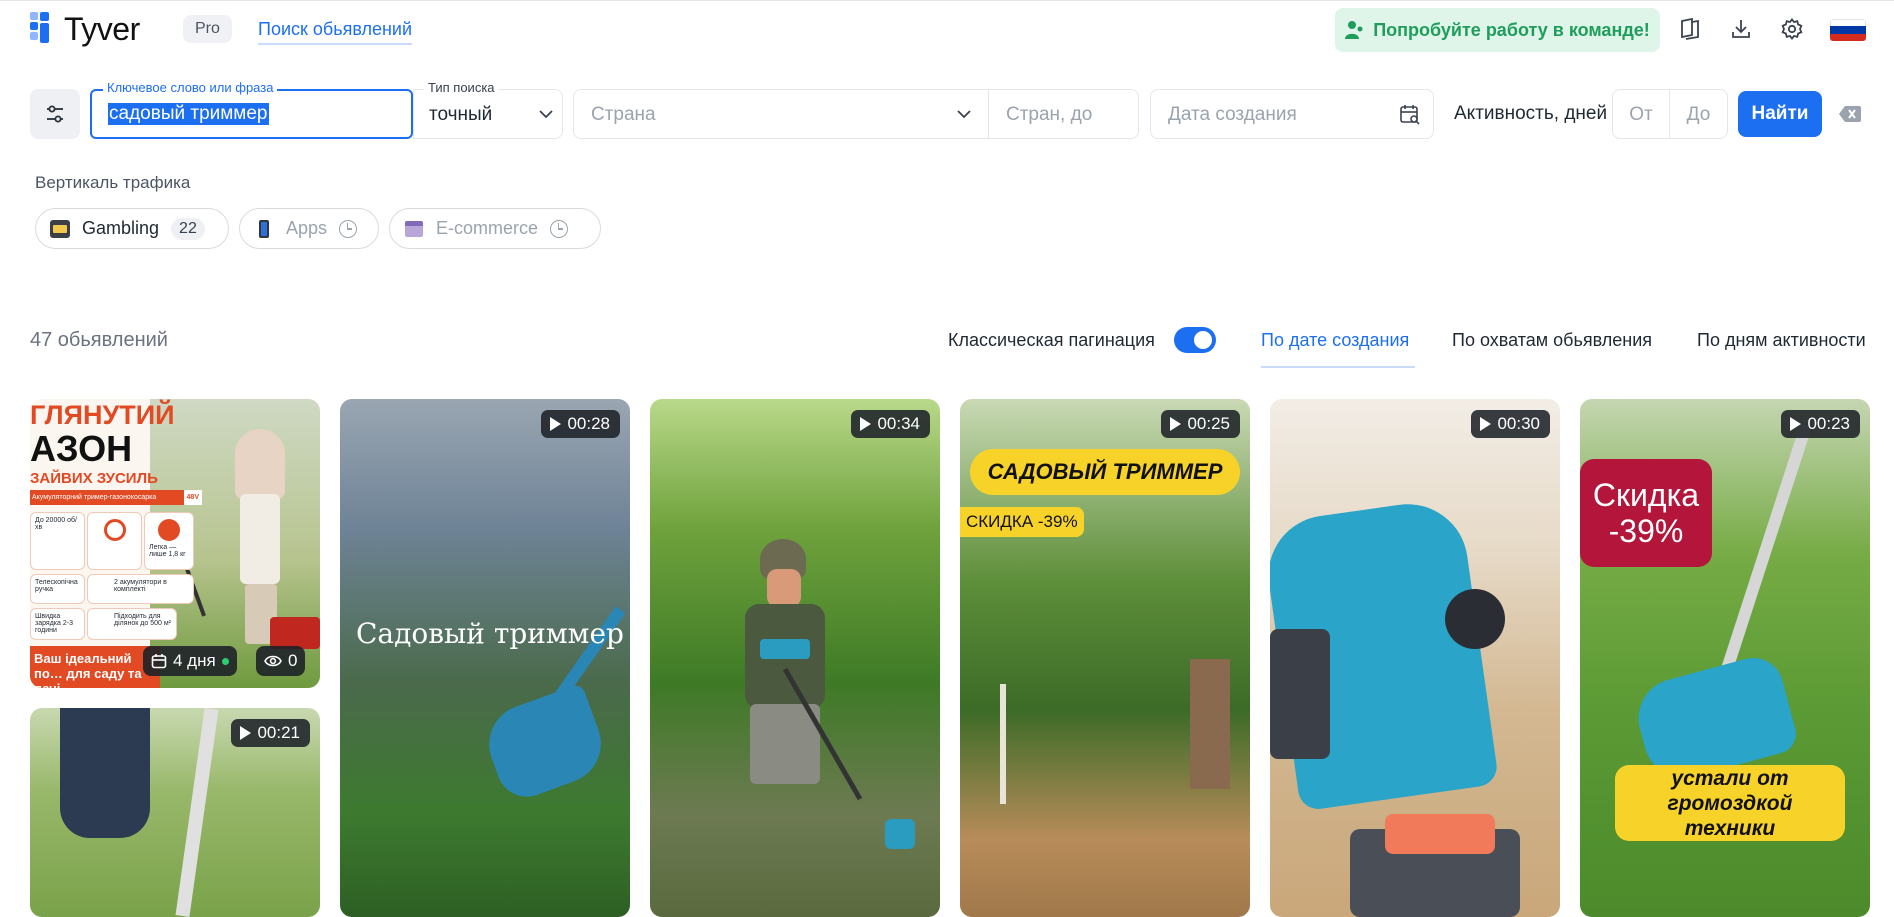 The image size is (1894, 917). I want to click on traffic-vertical-label: Вертикаль трафика, so click(113, 182).